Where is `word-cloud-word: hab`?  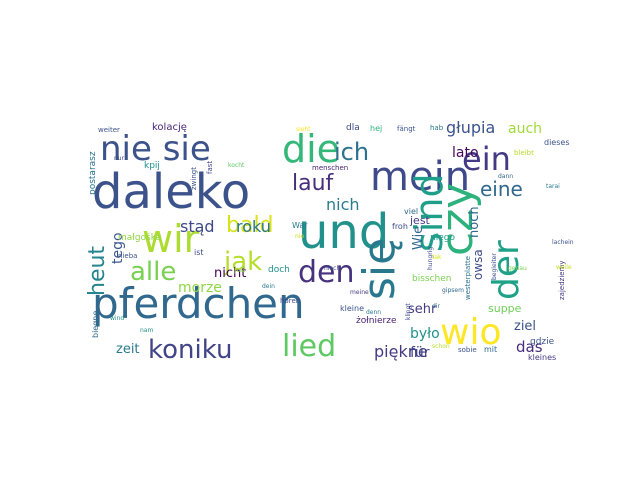
word-cloud-word: hab is located at coordinates (437, 128).